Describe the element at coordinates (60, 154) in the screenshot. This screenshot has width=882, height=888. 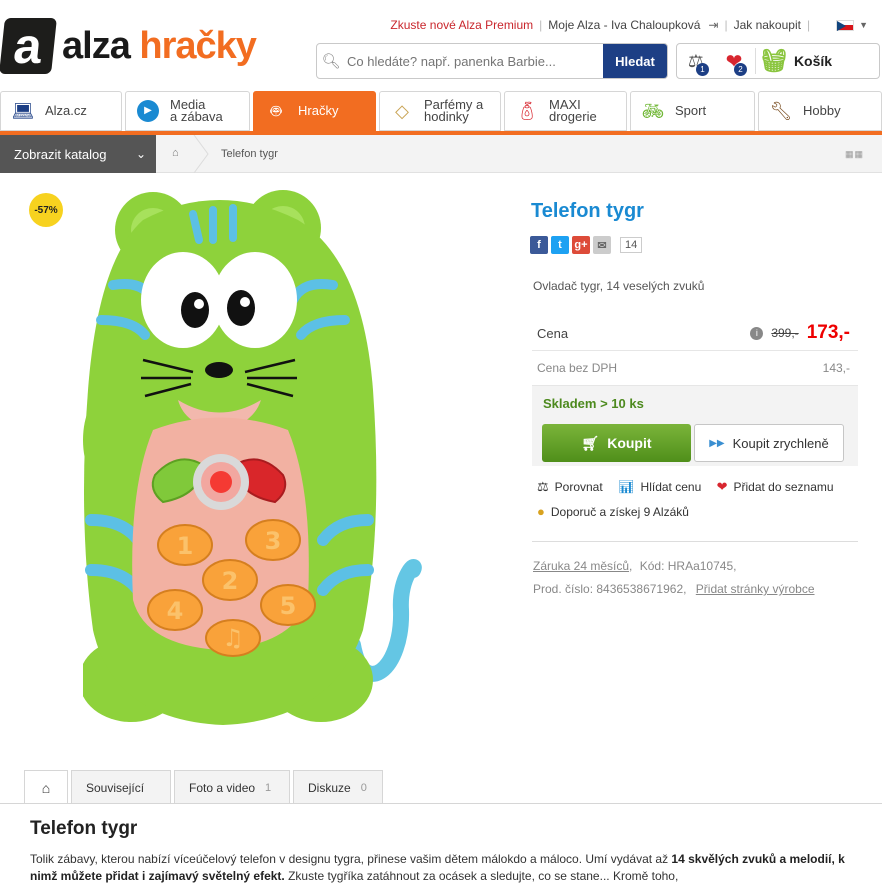
I see `catalog-label: Zobrazit katalog` at that location.